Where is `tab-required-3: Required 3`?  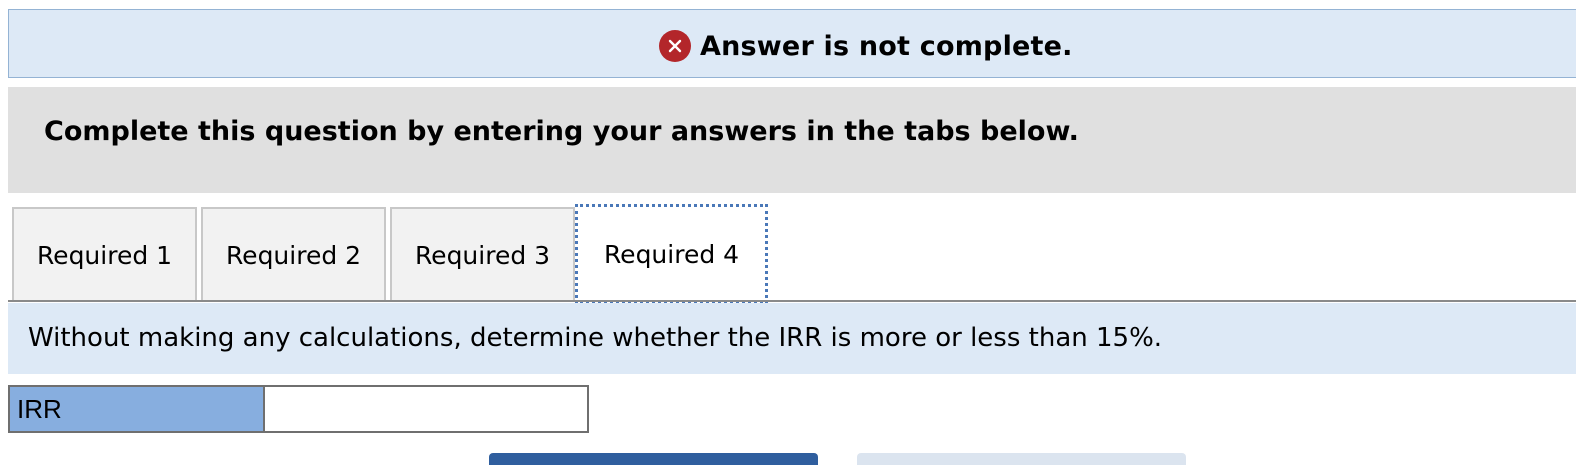
tab-required-3: Required 3 is located at coordinates (482, 254).